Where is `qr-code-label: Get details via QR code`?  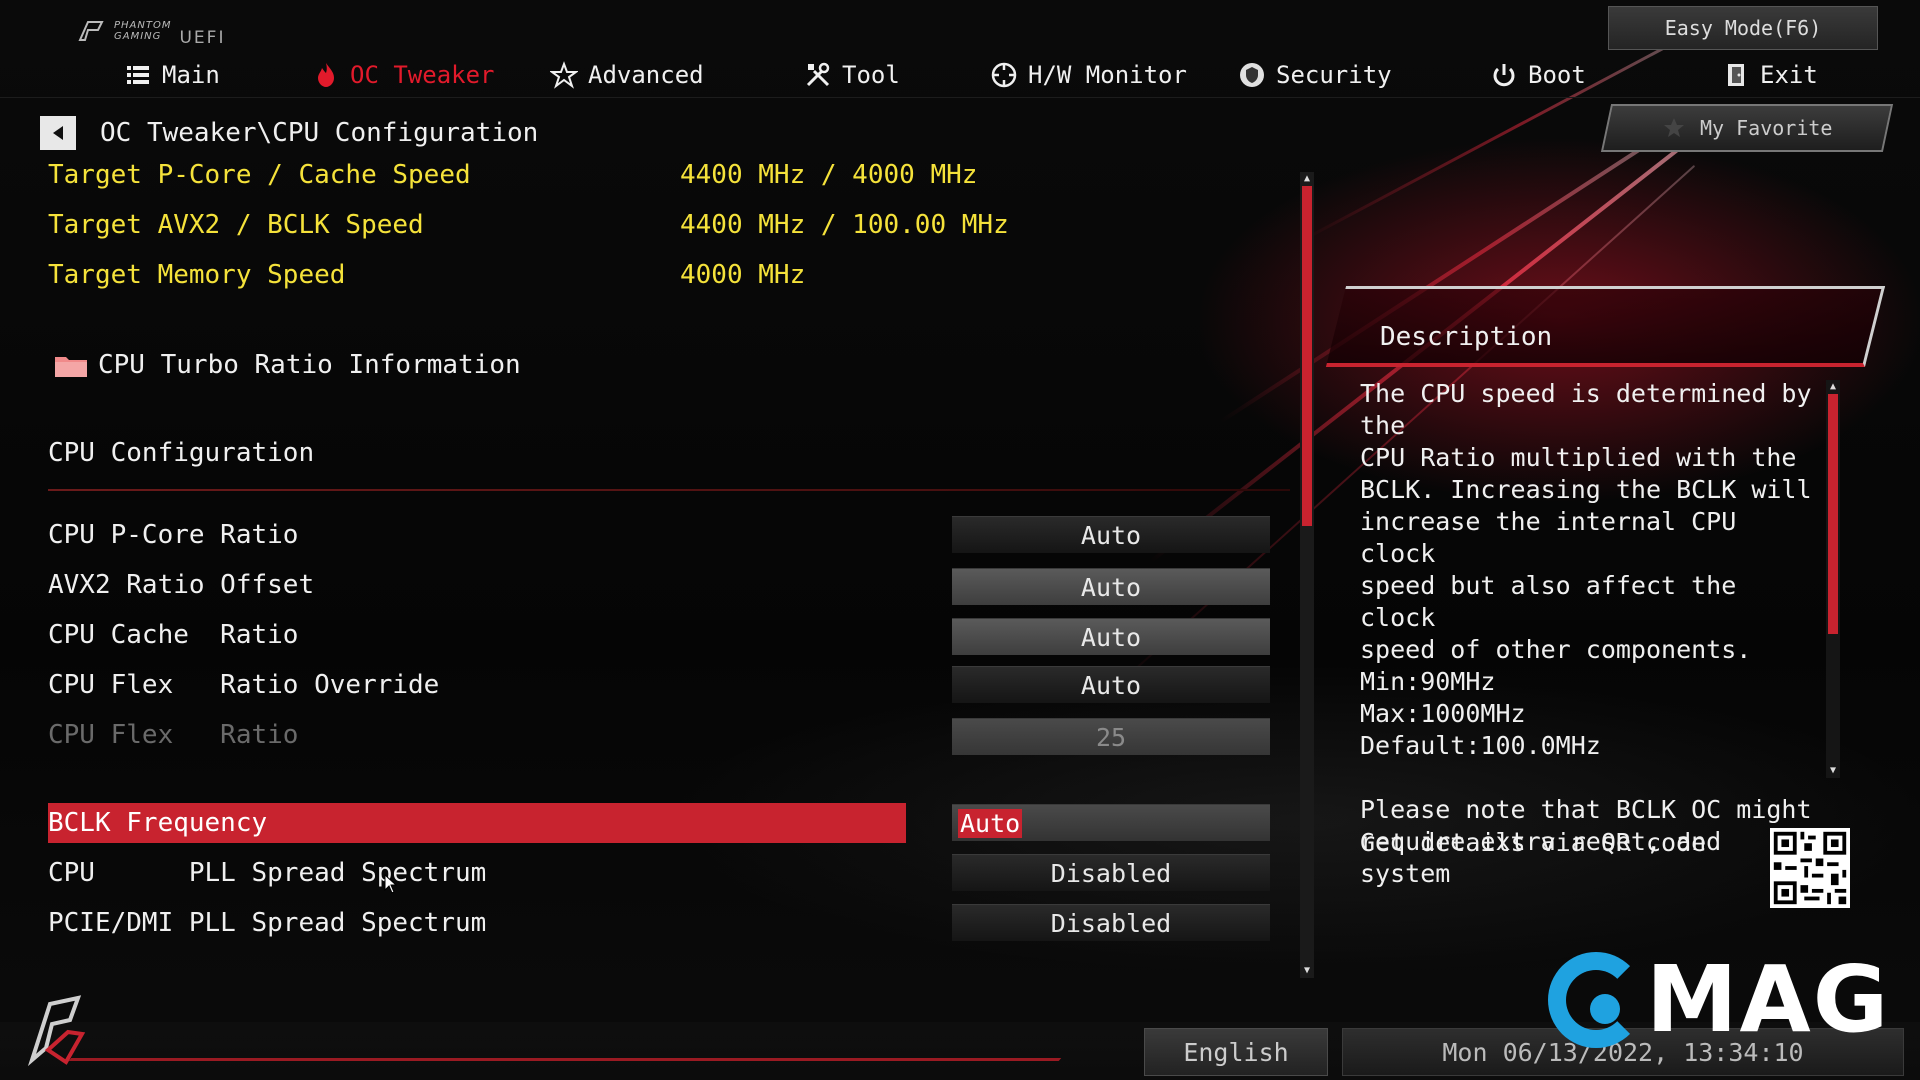
qr-code-label: Get details via QR code is located at coordinates (1533, 842).